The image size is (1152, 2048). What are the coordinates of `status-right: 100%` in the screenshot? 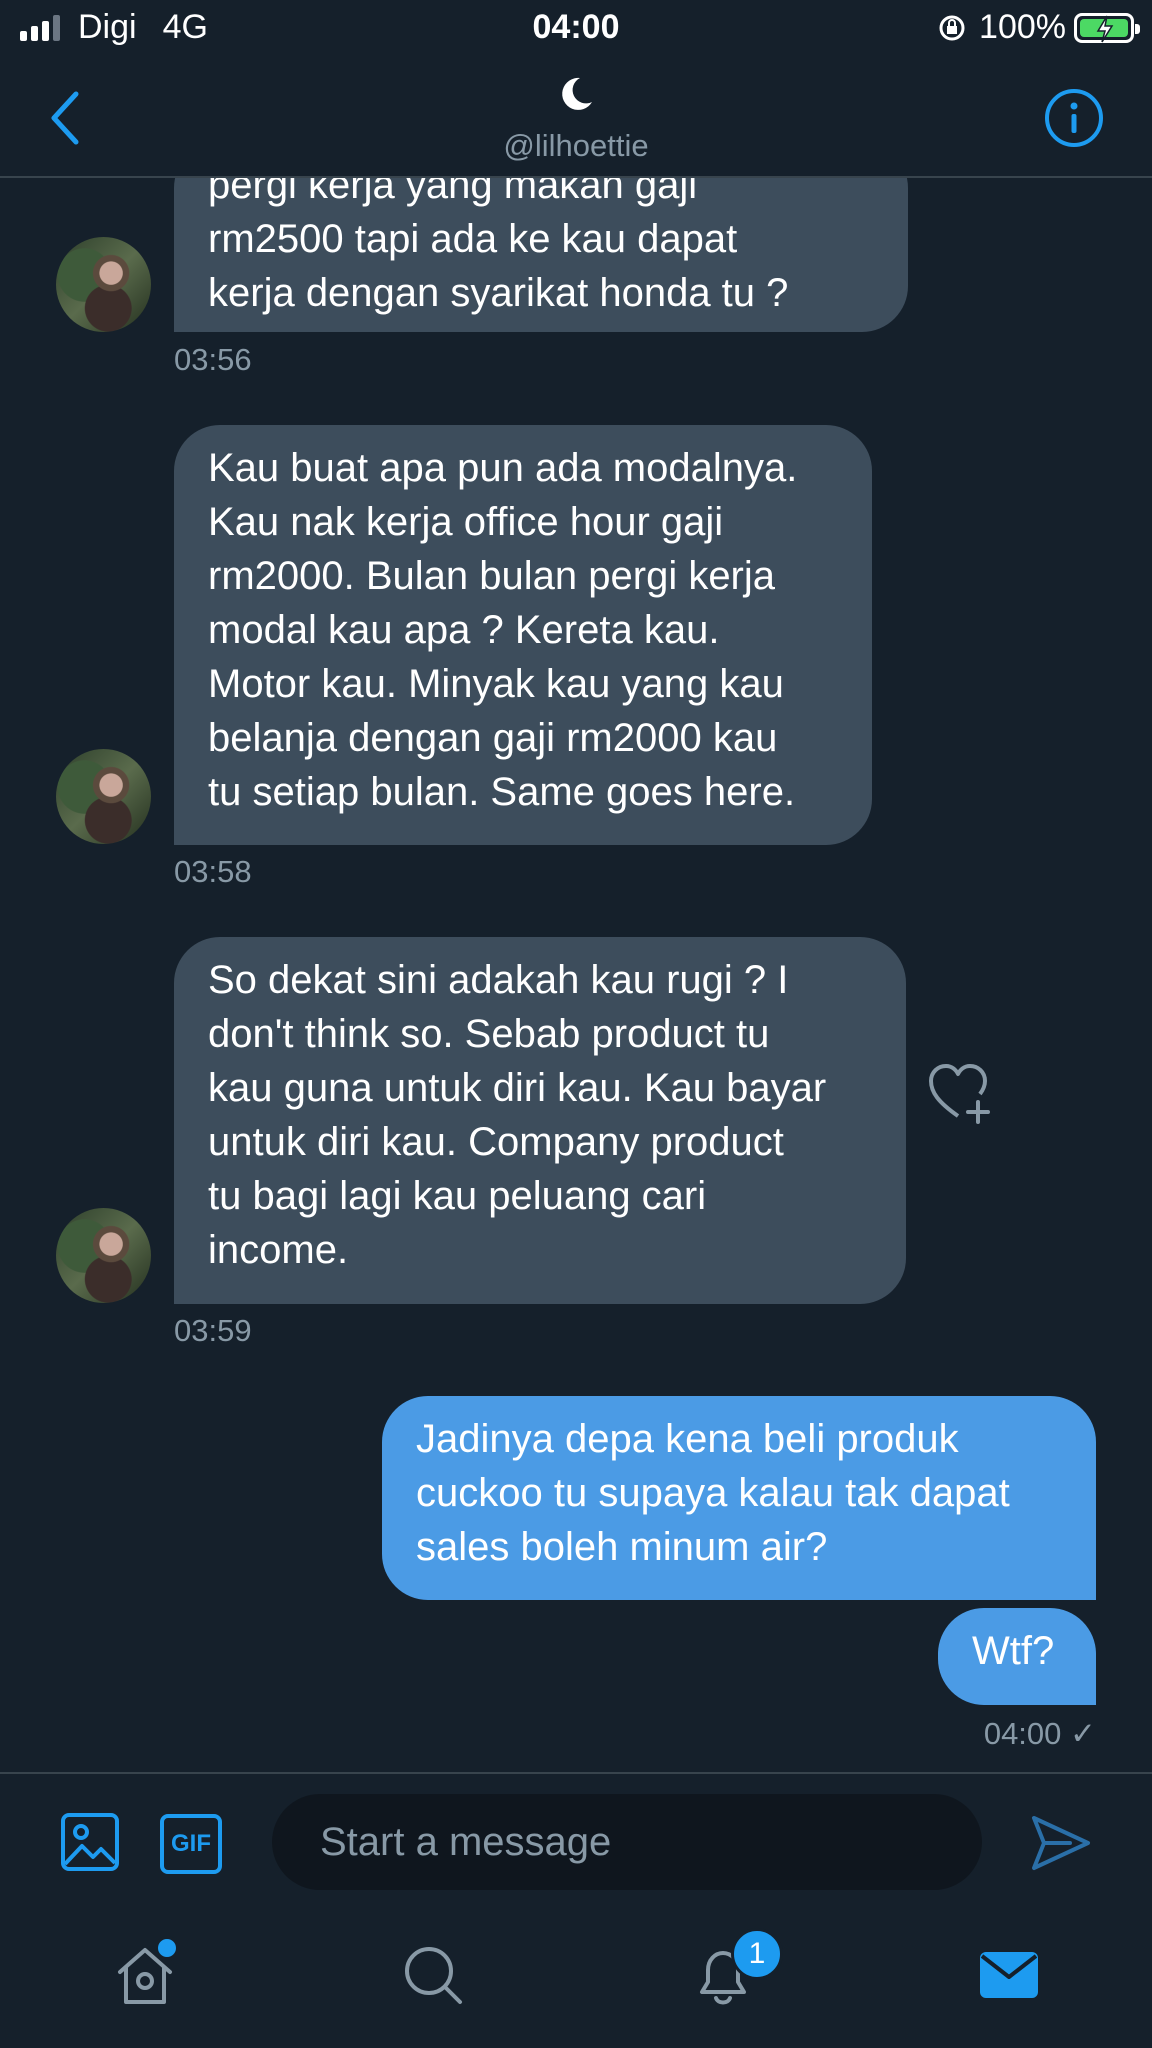 It's located at (1038, 27).